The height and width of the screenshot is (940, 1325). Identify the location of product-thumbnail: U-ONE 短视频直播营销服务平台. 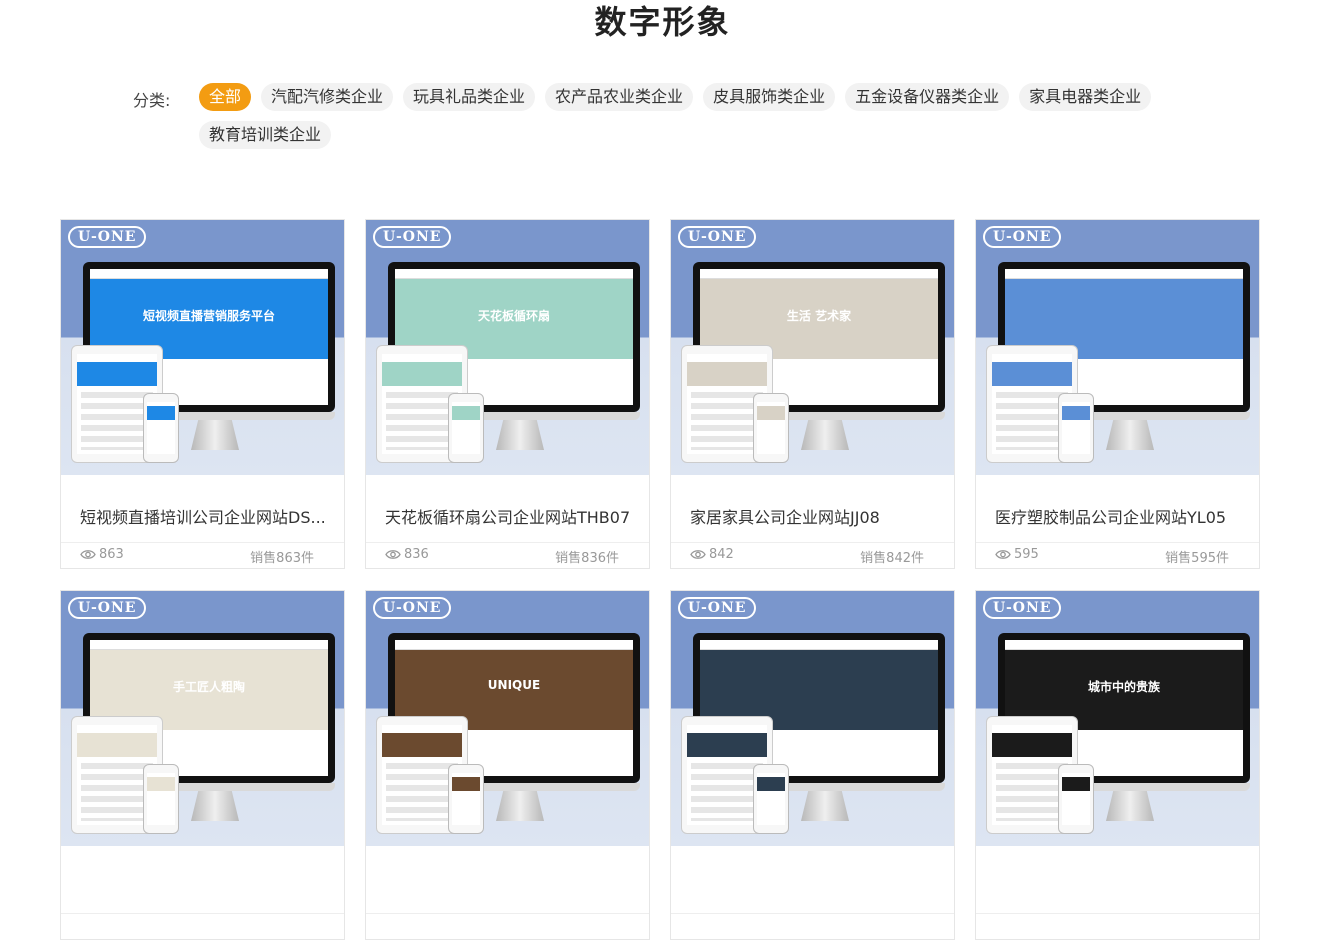
(202, 347).